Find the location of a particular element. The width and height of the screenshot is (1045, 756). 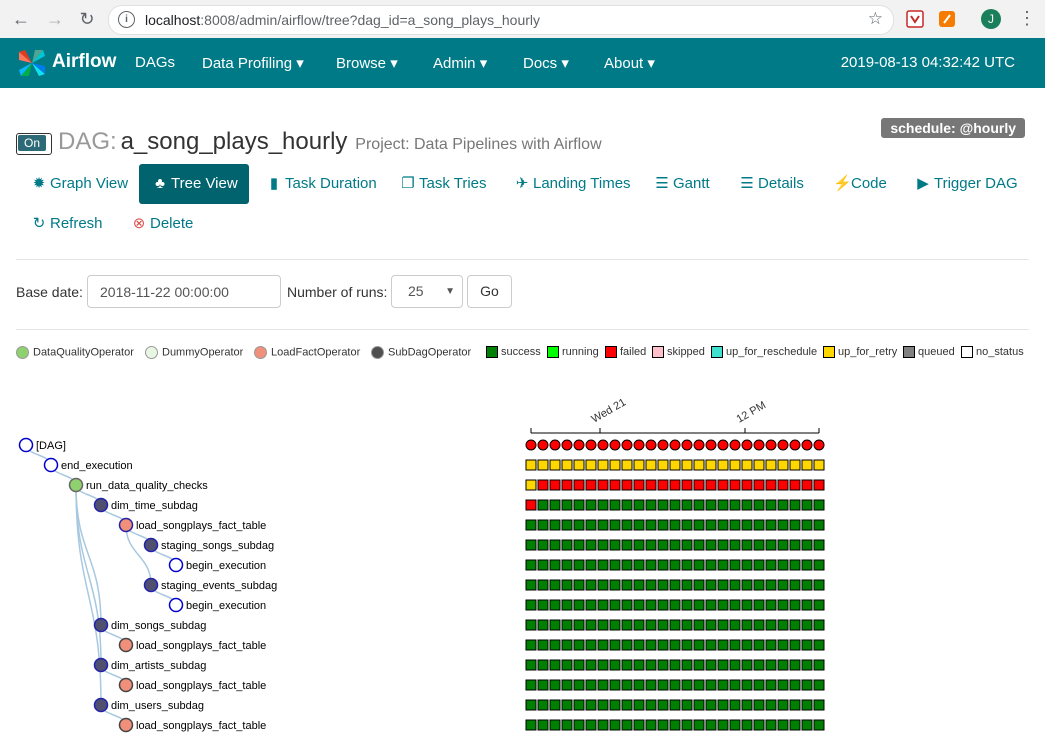

menu-icon: ⋮ is located at coordinates (1027, 18).